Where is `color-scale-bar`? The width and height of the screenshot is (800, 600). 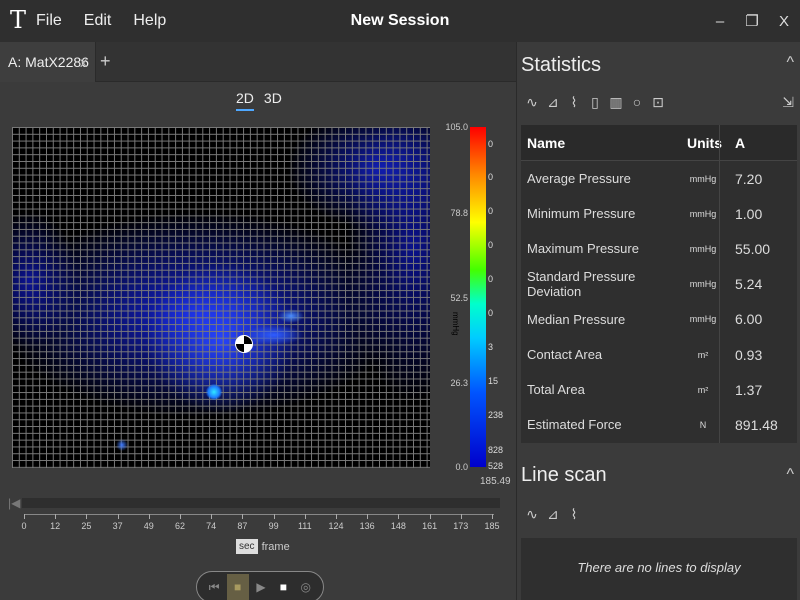
color-scale-bar is located at coordinates (478, 297).